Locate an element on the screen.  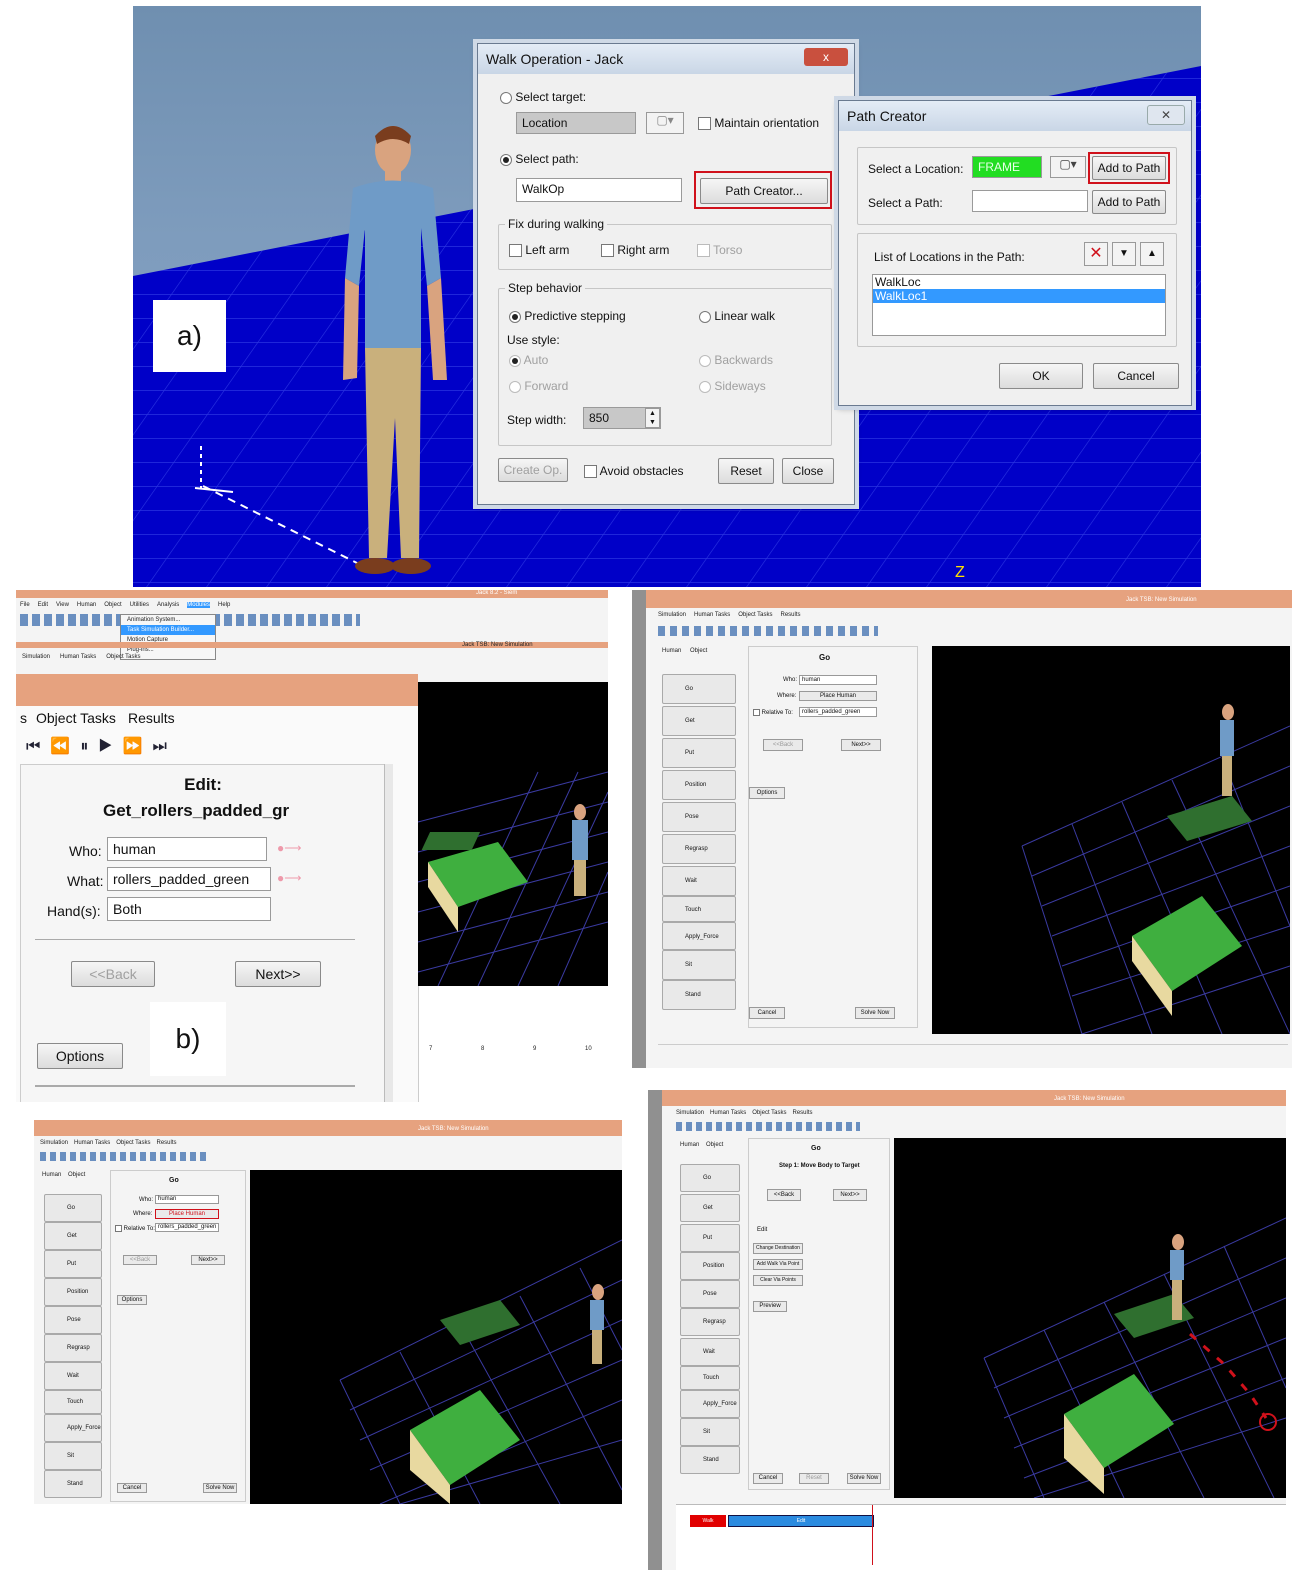
linear-walk-option: Linear walk is located at coordinates (737, 316).